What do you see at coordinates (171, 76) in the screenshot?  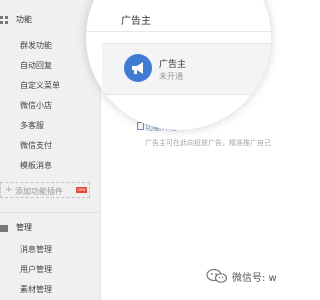 I see `advertiser-card-status: 未开通` at bounding box center [171, 76].